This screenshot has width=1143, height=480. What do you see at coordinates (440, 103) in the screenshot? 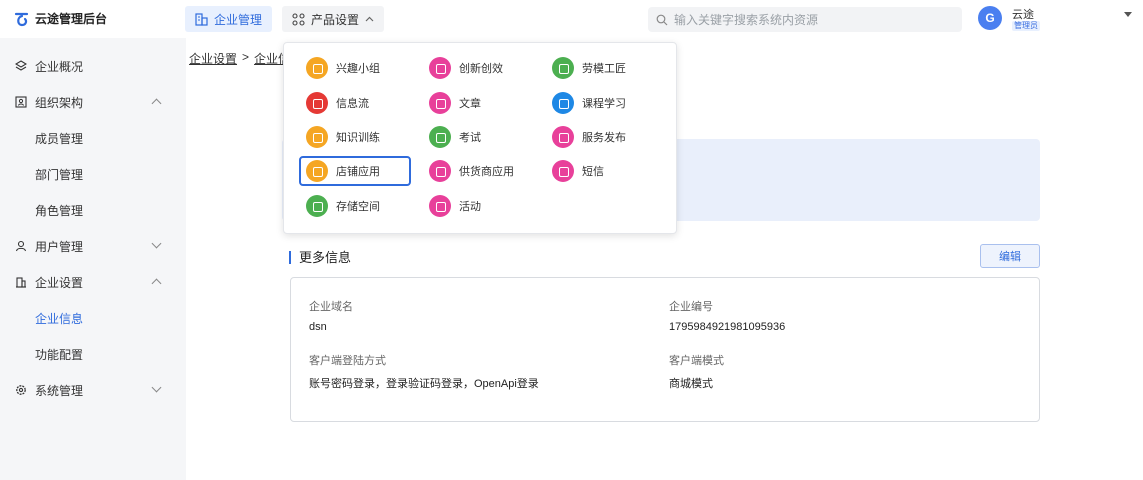
I see `pen-icon` at bounding box center [440, 103].